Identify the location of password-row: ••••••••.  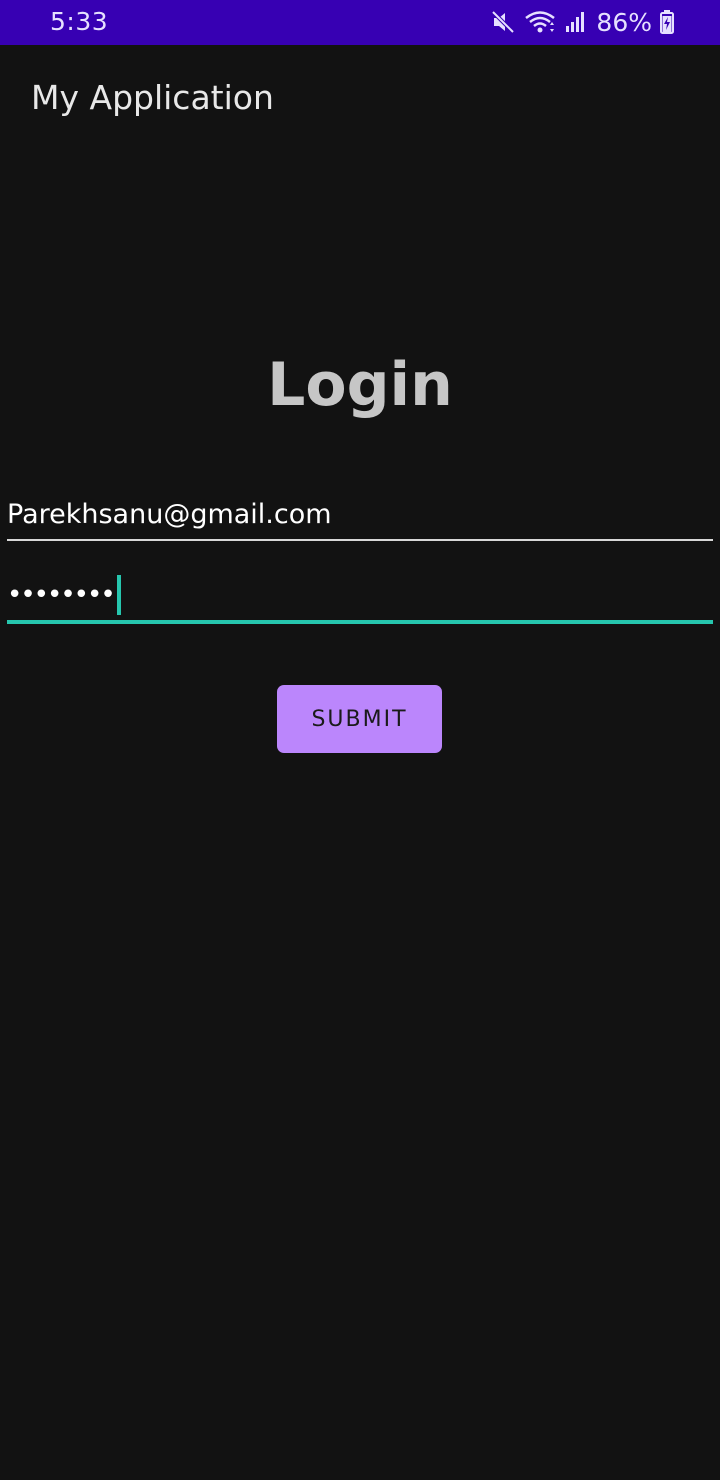
(64, 595).